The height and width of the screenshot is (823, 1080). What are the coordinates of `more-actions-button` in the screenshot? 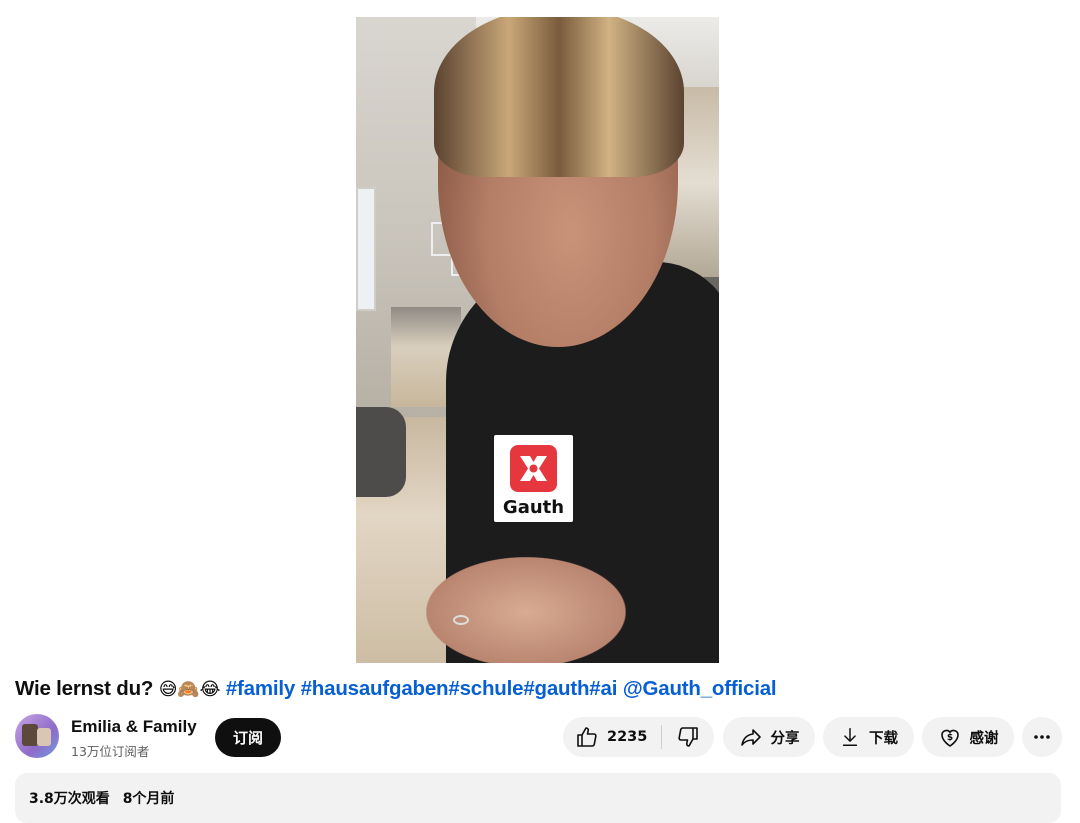 It's located at (1042, 737).